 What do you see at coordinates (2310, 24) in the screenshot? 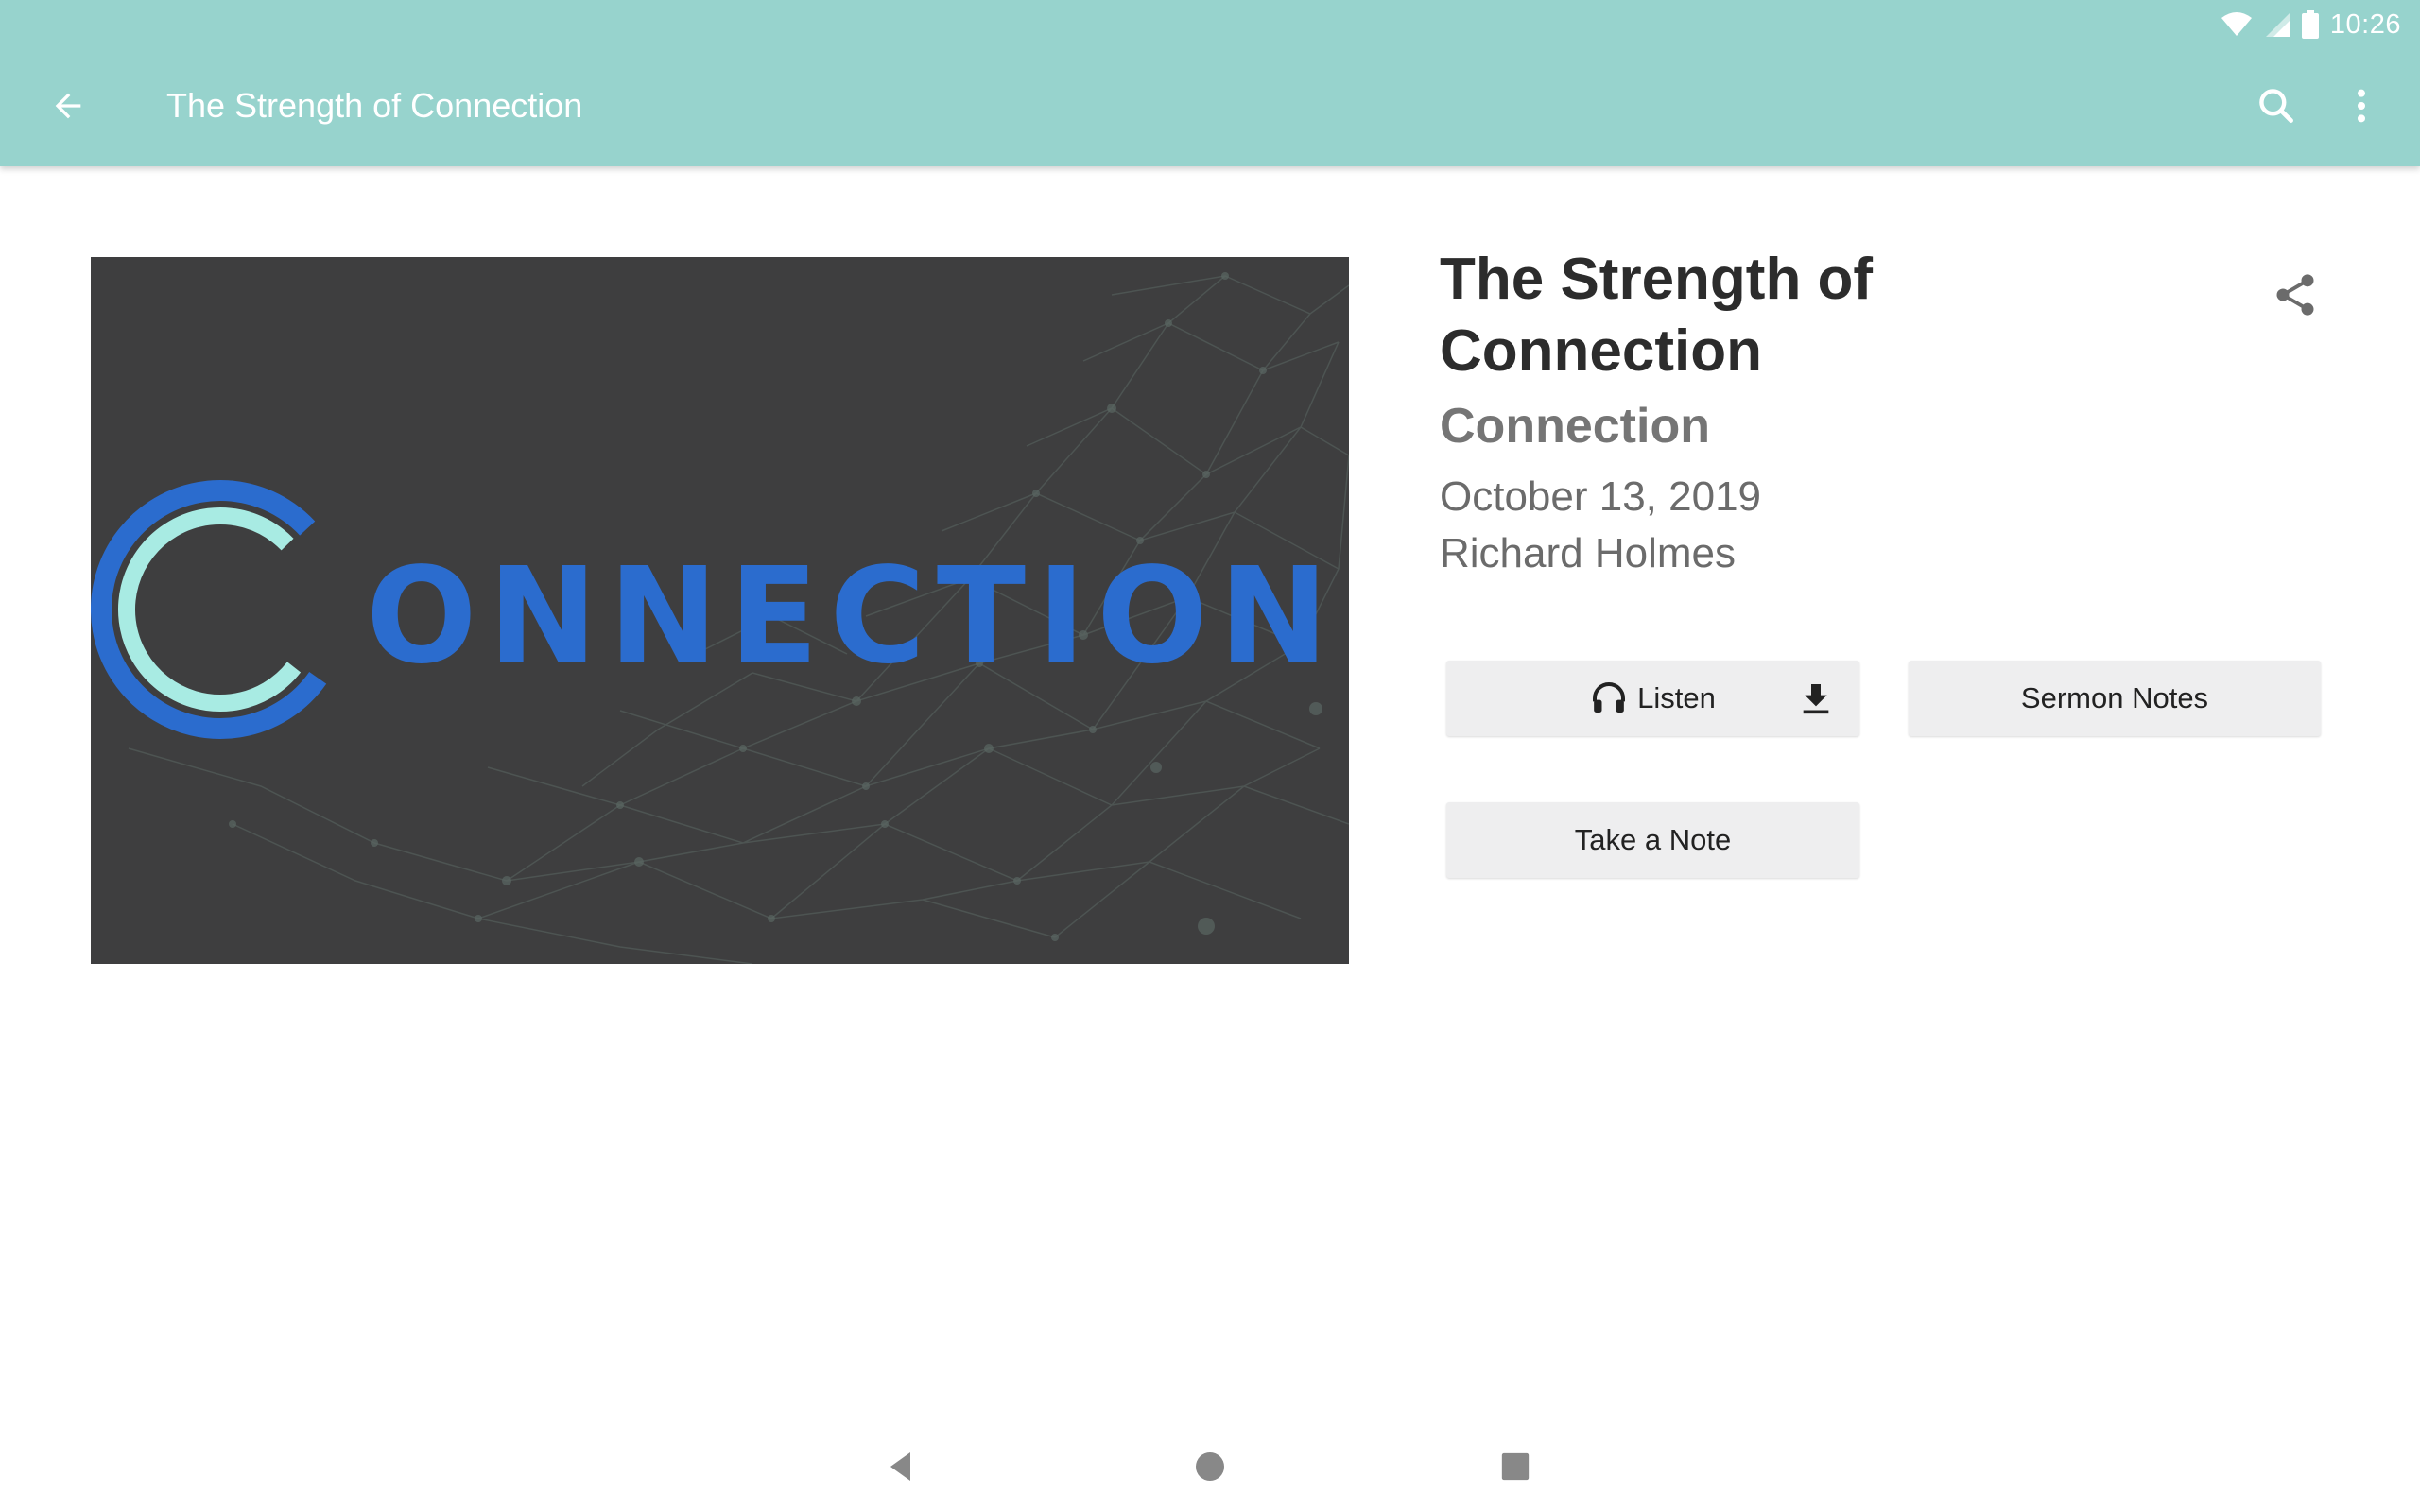
I see `battery-icon` at bounding box center [2310, 24].